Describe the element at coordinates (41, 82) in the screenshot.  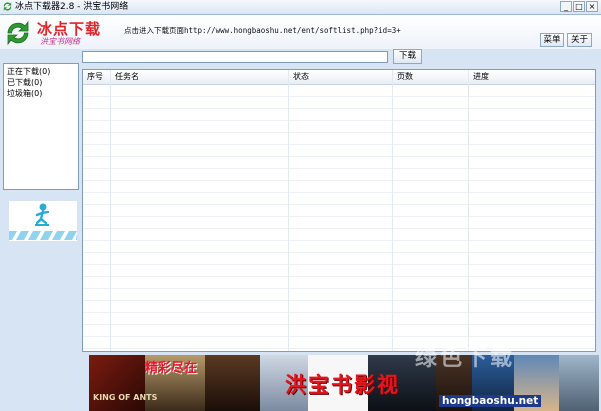
I see `sidebar-item-downloaded: 已下载(0)` at that location.